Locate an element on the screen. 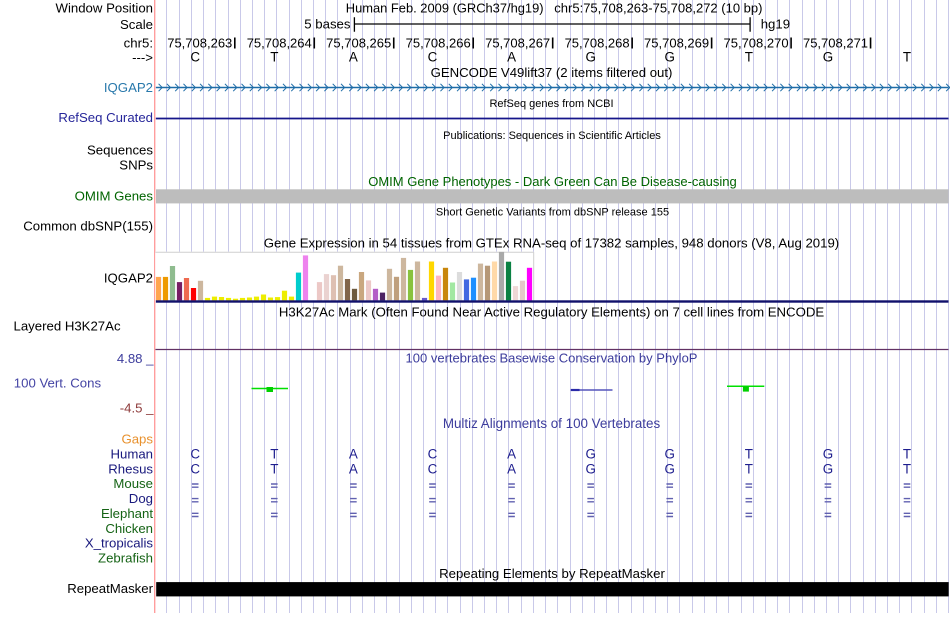 This screenshot has width=950, height=618. svg-text: RefSeq Curated is located at coordinates (105, 117).